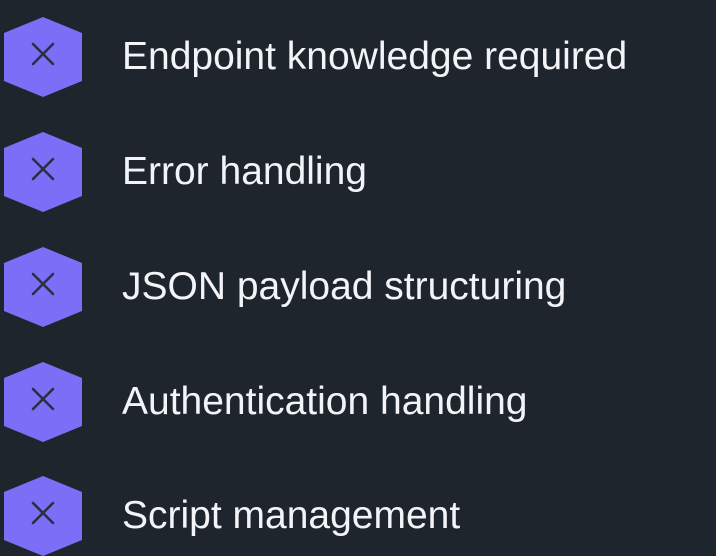 The image size is (716, 556). What do you see at coordinates (291, 515) in the screenshot?
I see `list-item-label: Script management` at bounding box center [291, 515].